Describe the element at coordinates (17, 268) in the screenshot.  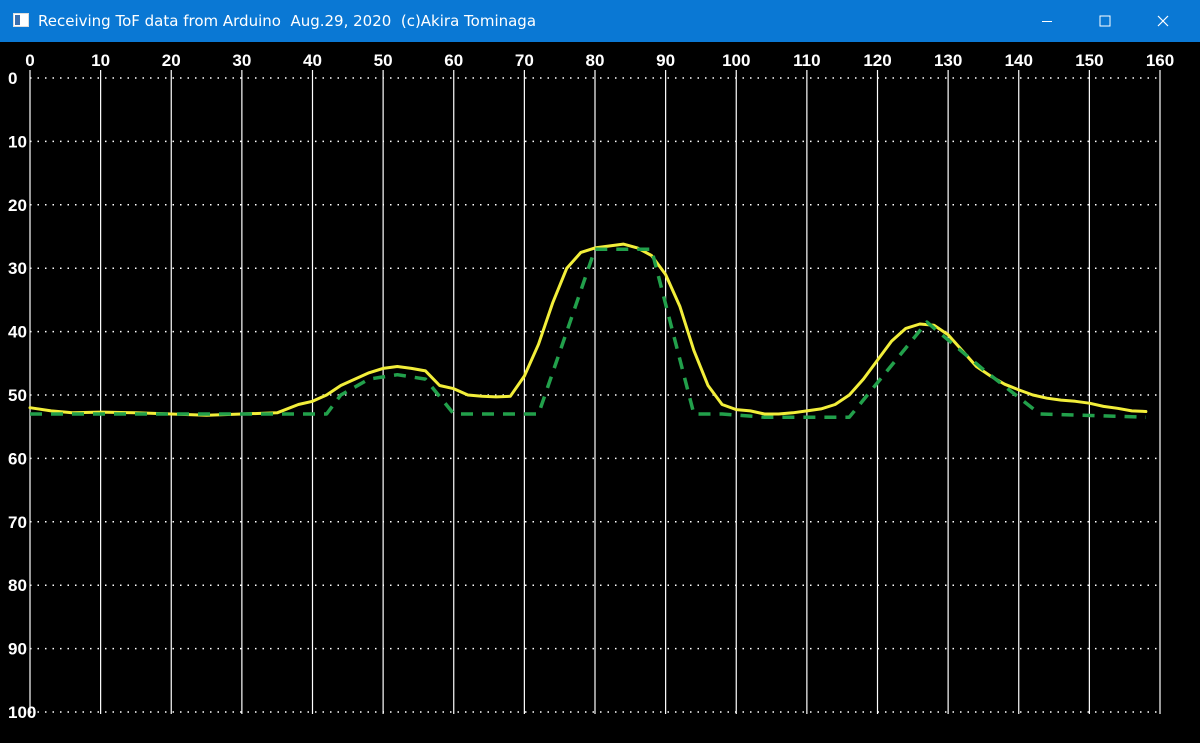
I see `y-tick-label: 30` at that location.